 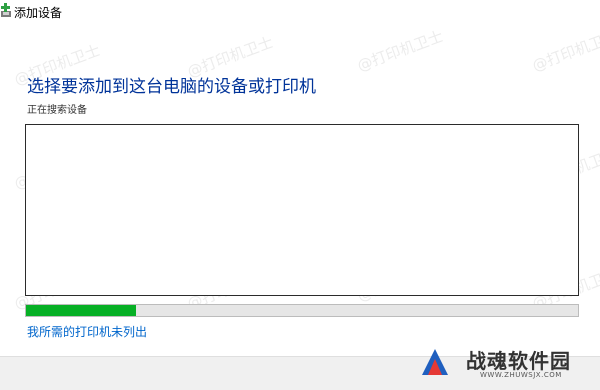 I want to click on brand-badge: 战魂软件园 WWW.ZHUWSJX.COM, so click(x=505, y=364).